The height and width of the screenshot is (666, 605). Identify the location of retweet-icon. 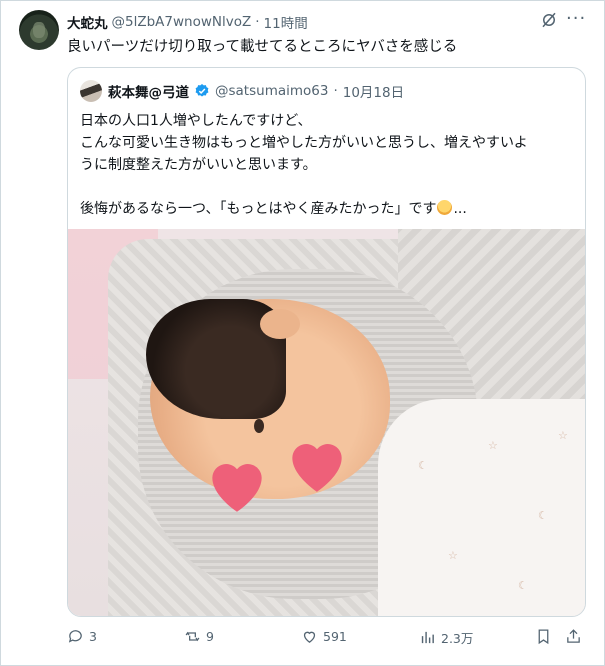
(192, 636).